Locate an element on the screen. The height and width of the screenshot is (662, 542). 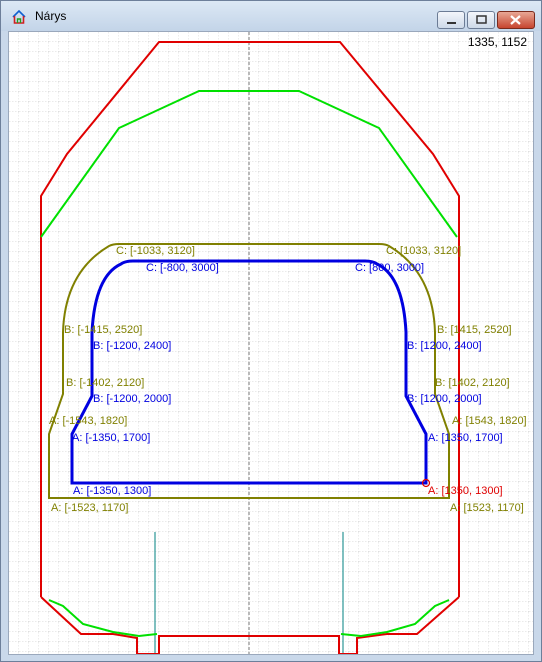
label-olive-b1-left: B: [-1415, 2520] is located at coordinates (103, 330).